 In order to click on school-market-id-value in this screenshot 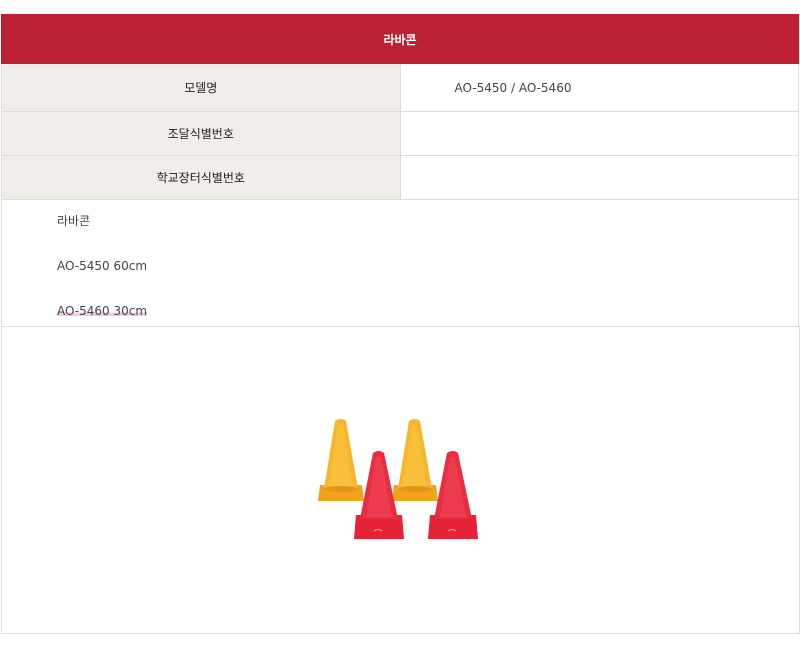, I will do `click(599, 177)`.